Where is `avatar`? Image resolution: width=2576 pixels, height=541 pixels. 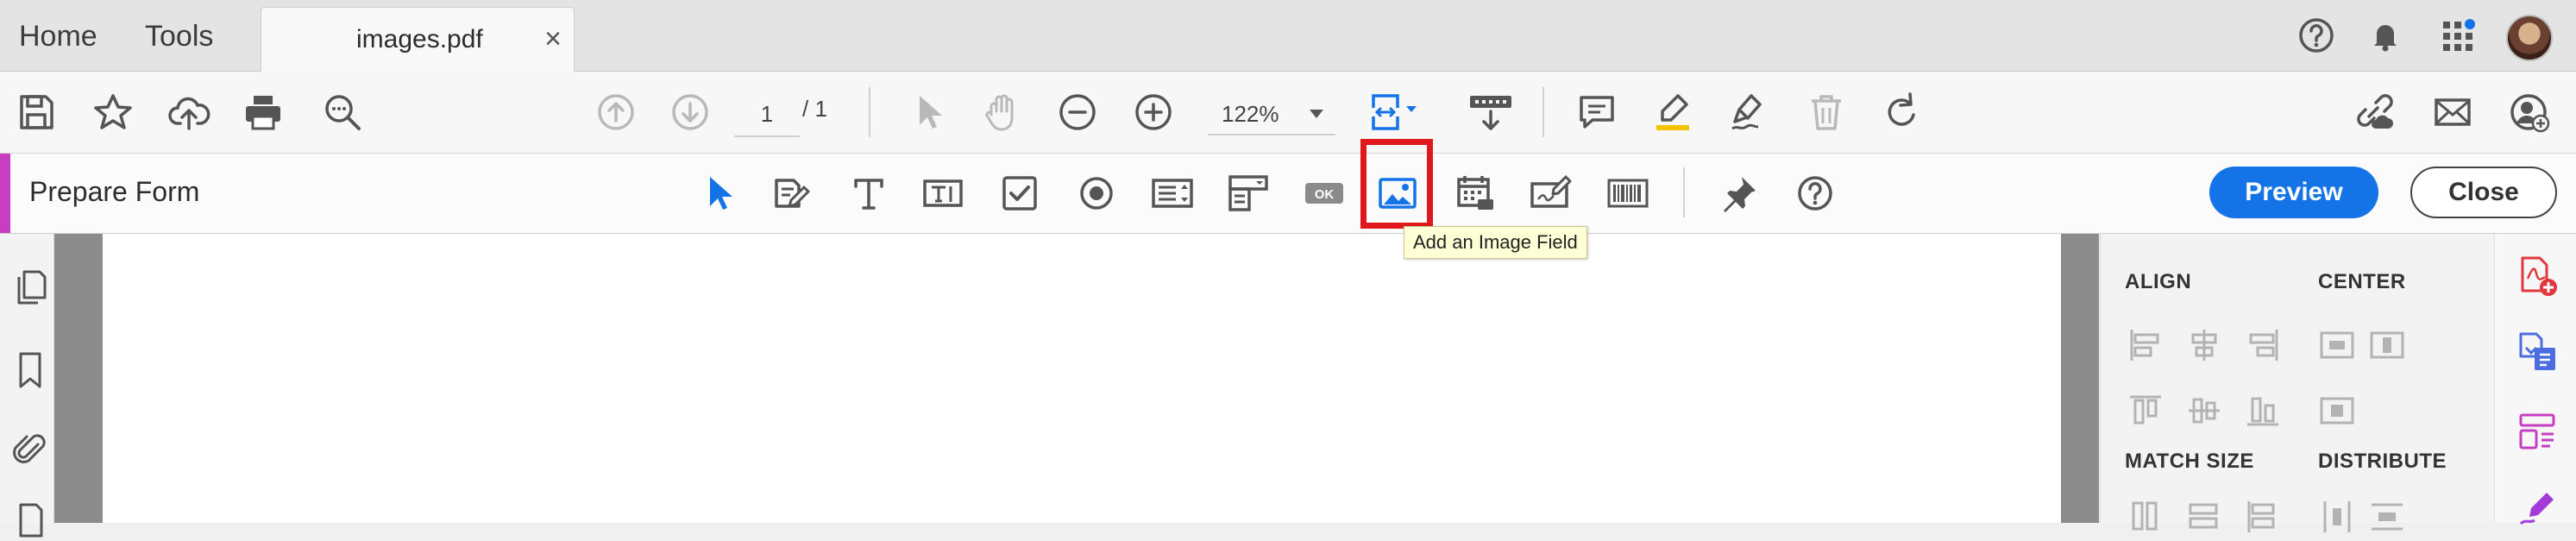 avatar is located at coordinates (2529, 38).